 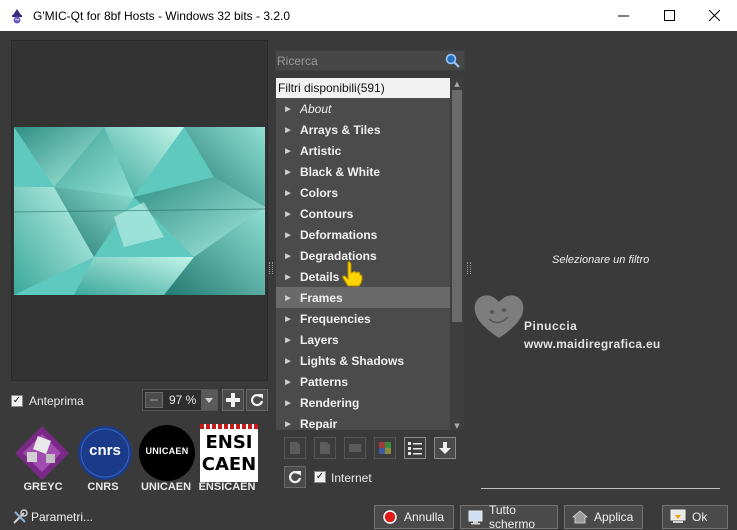 What do you see at coordinates (457, 206) in the screenshot?
I see `scrollbar-thumb` at bounding box center [457, 206].